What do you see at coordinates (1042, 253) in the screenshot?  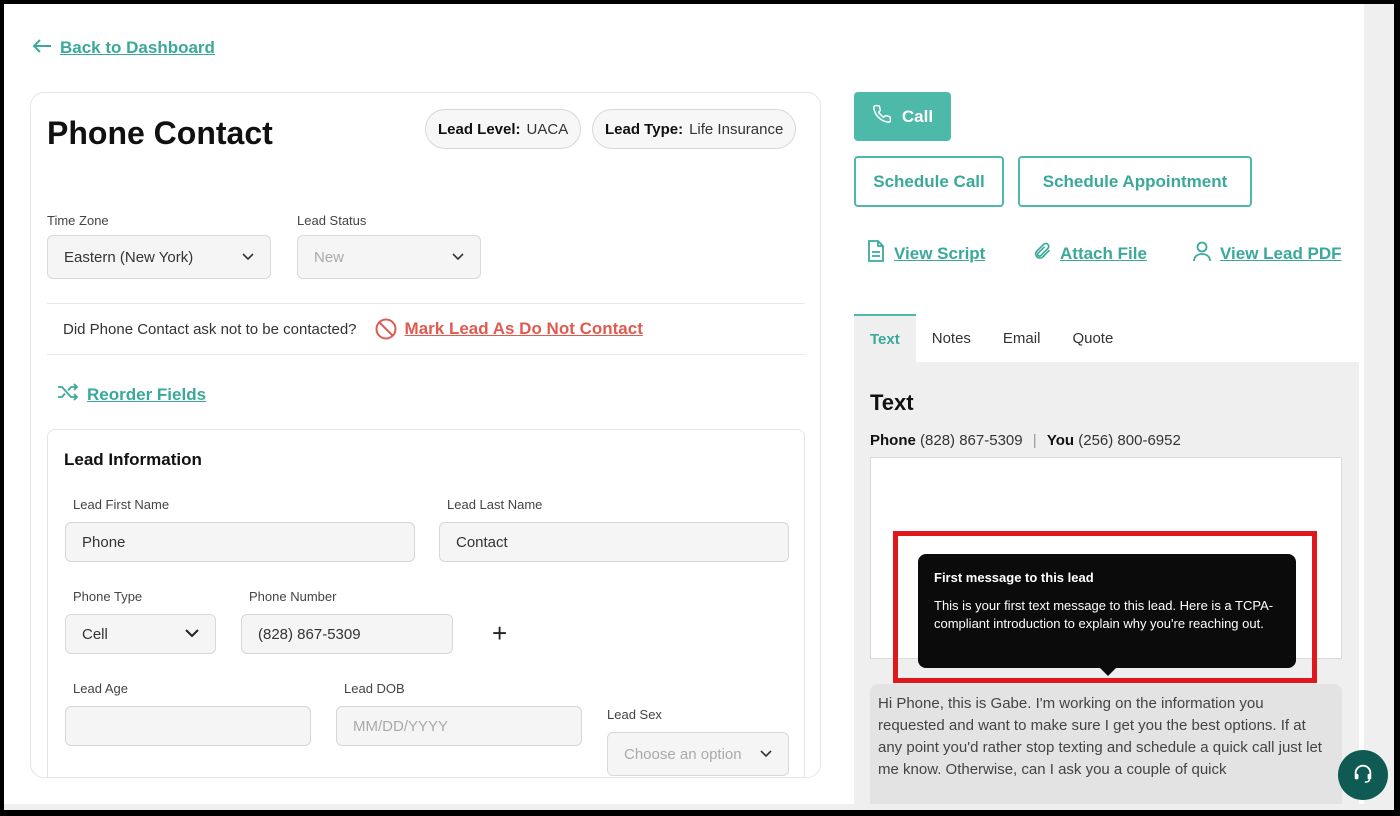 I see `paperclip-icon` at bounding box center [1042, 253].